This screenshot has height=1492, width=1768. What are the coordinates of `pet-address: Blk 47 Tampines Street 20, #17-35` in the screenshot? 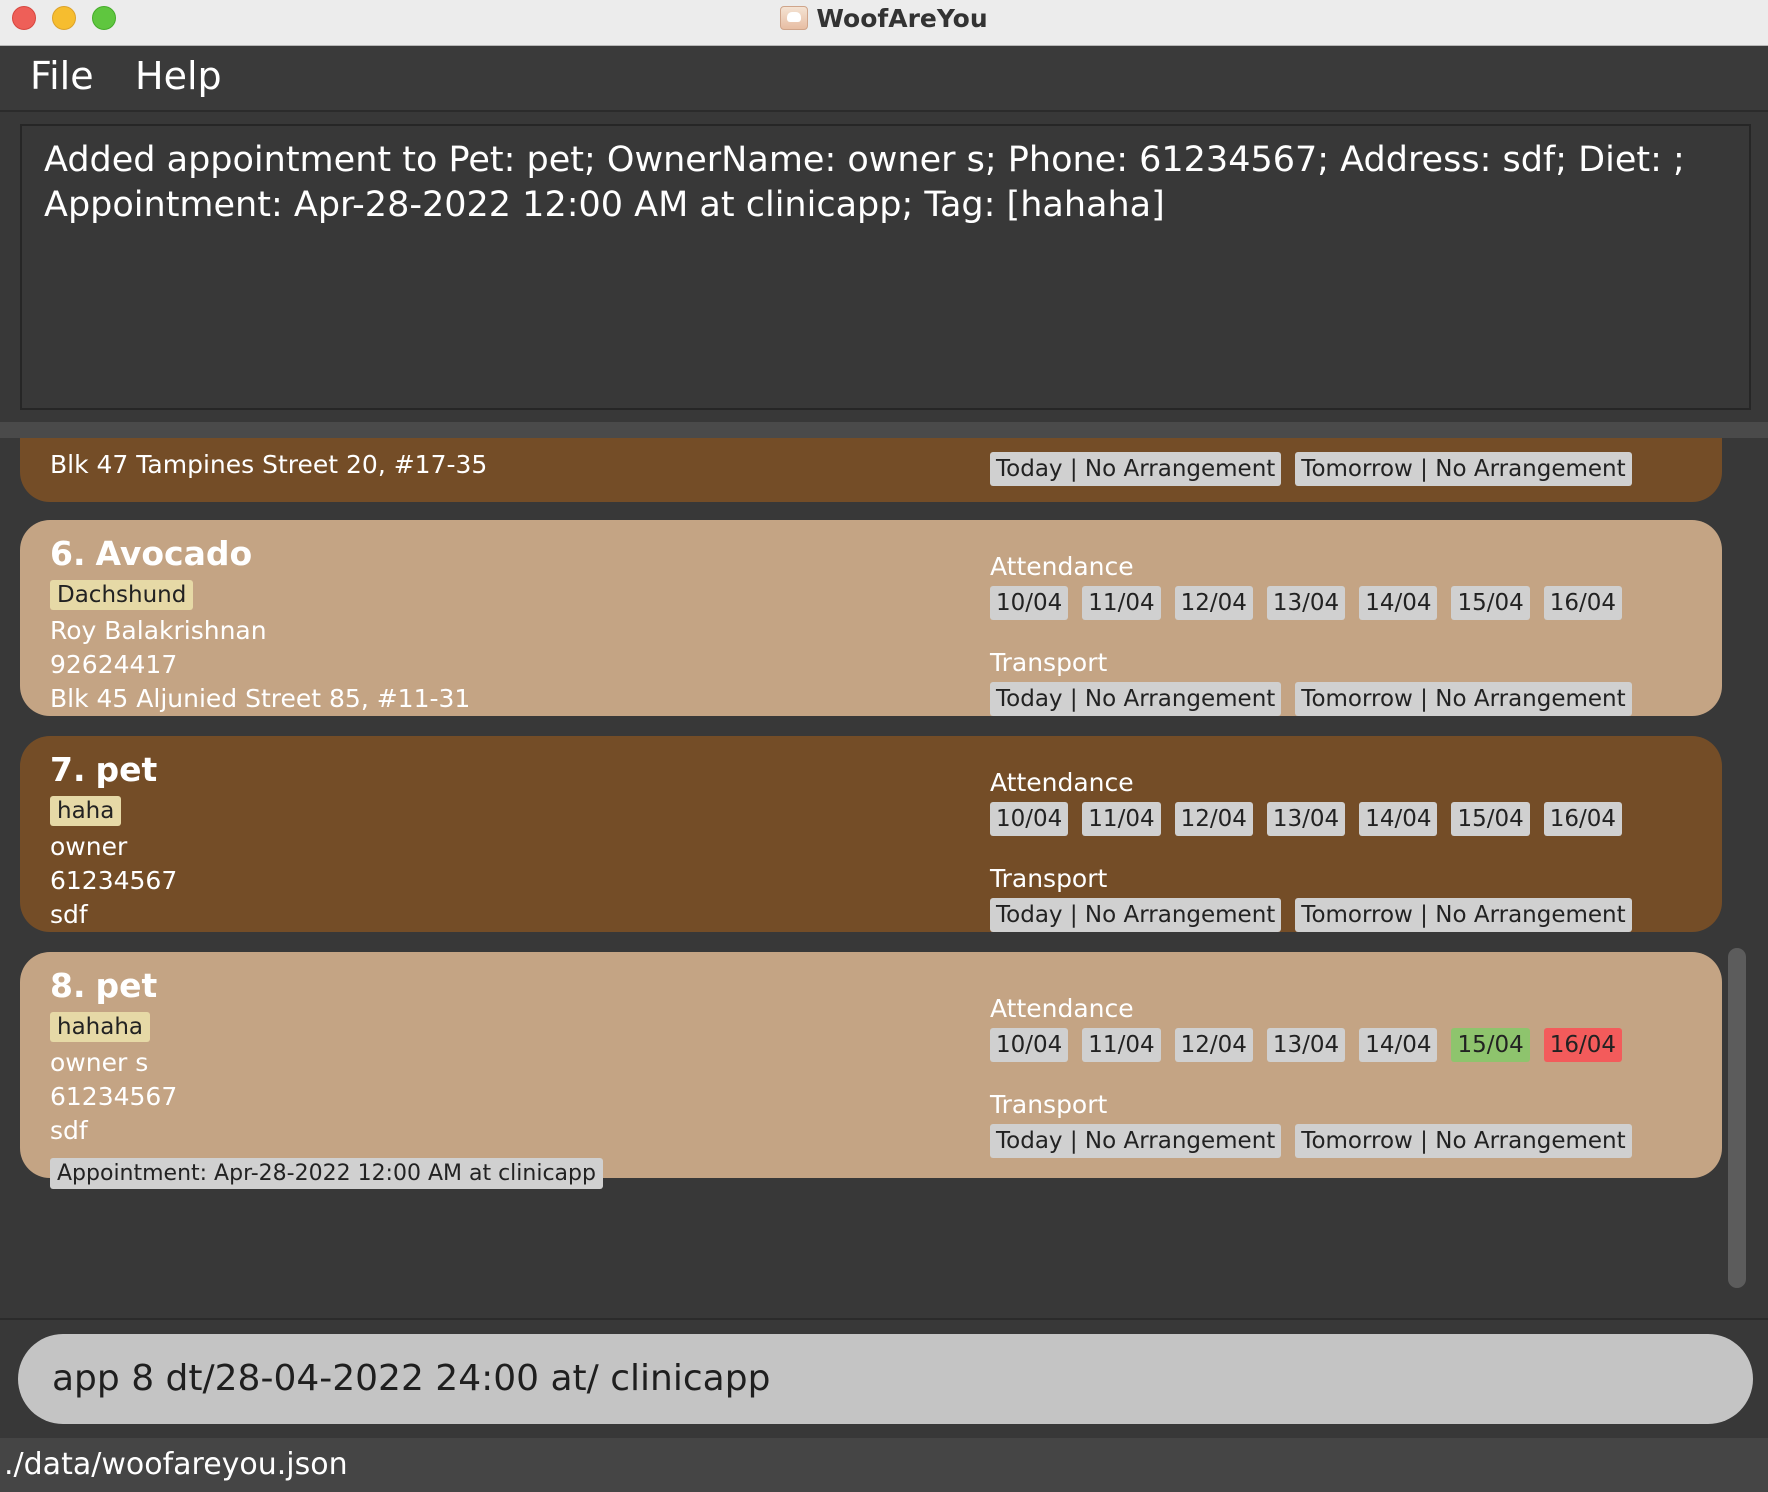 It's located at (269, 464).